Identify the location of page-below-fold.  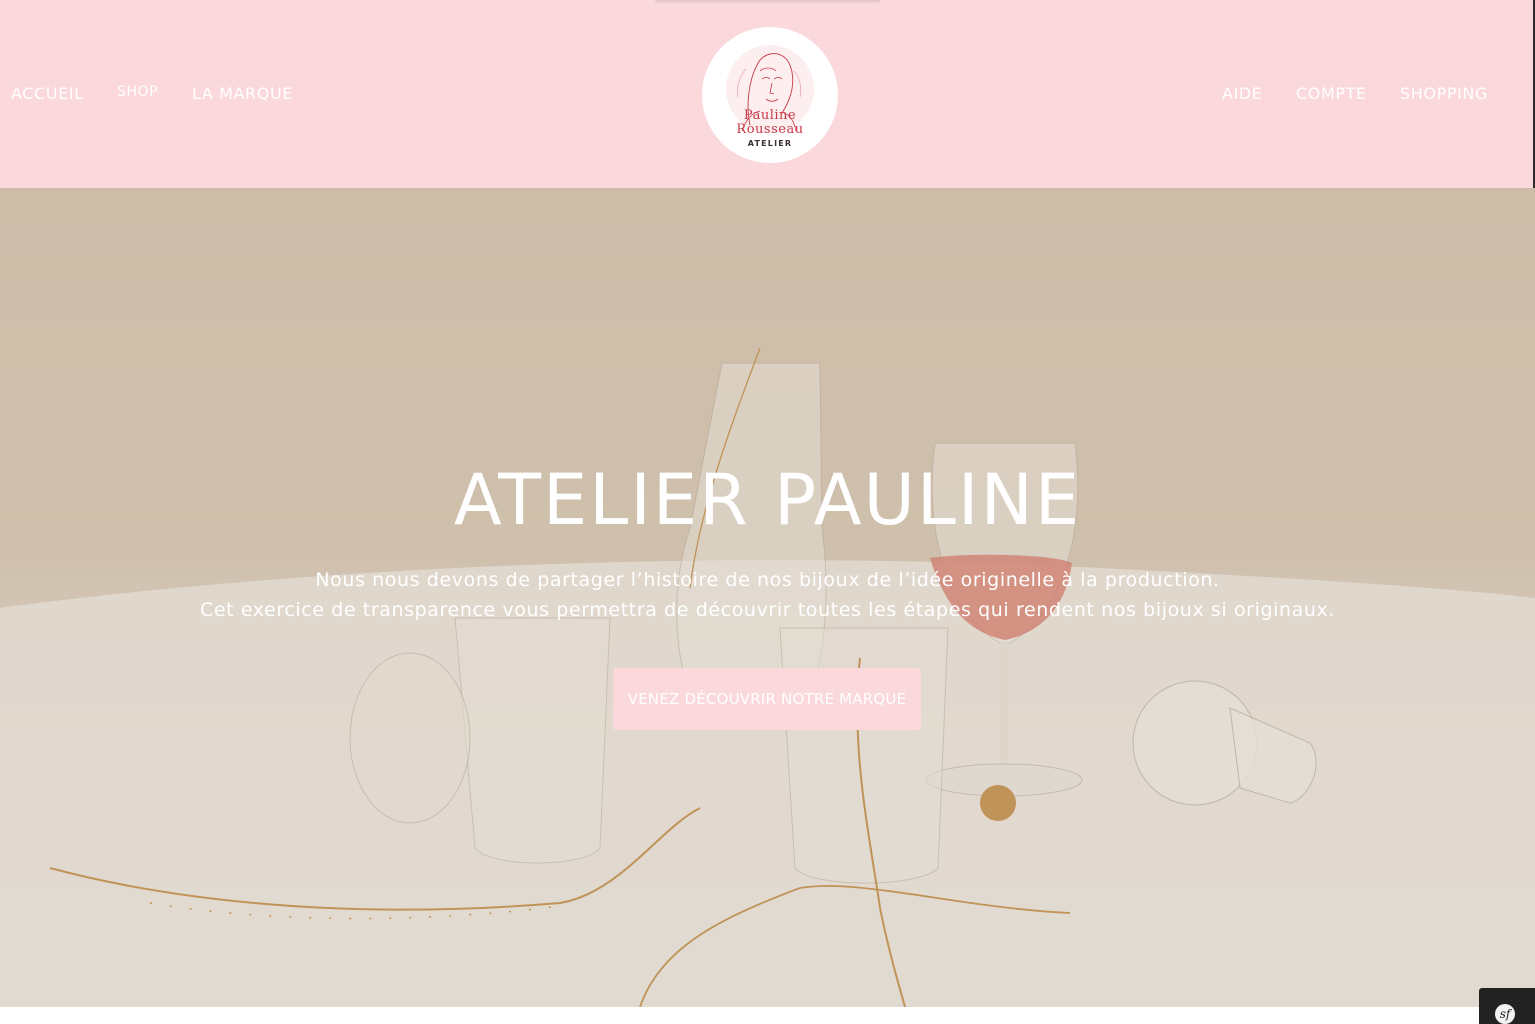
(767, 1015).